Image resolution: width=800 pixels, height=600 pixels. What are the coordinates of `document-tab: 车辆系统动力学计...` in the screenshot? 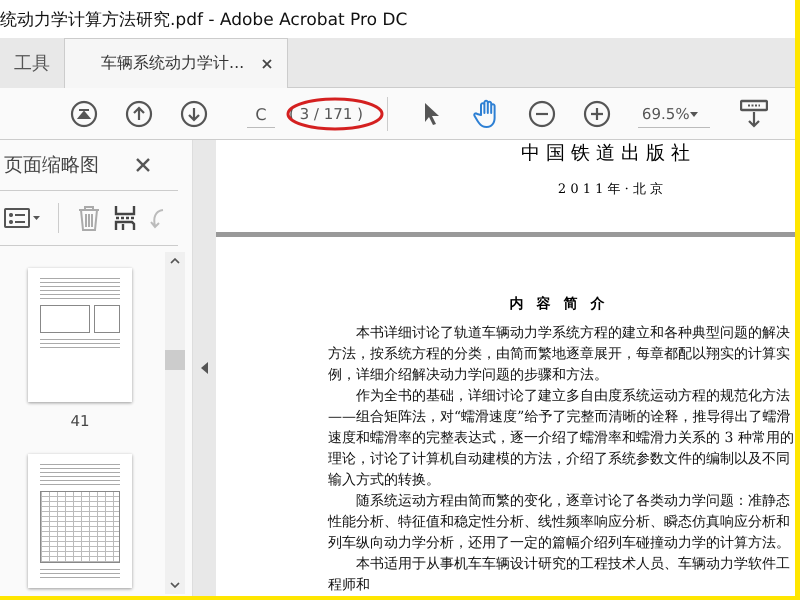 It's located at (176, 63).